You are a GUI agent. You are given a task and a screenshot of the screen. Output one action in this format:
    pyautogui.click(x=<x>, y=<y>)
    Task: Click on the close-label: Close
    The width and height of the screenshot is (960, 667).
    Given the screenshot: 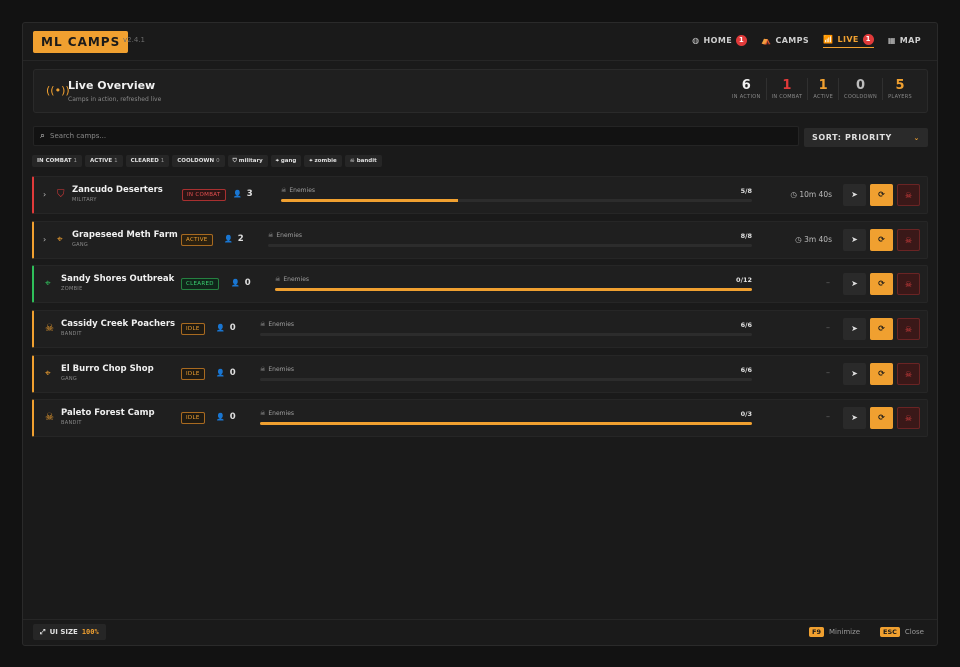 What is the action you would take?
    pyautogui.click(x=914, y=632)
    